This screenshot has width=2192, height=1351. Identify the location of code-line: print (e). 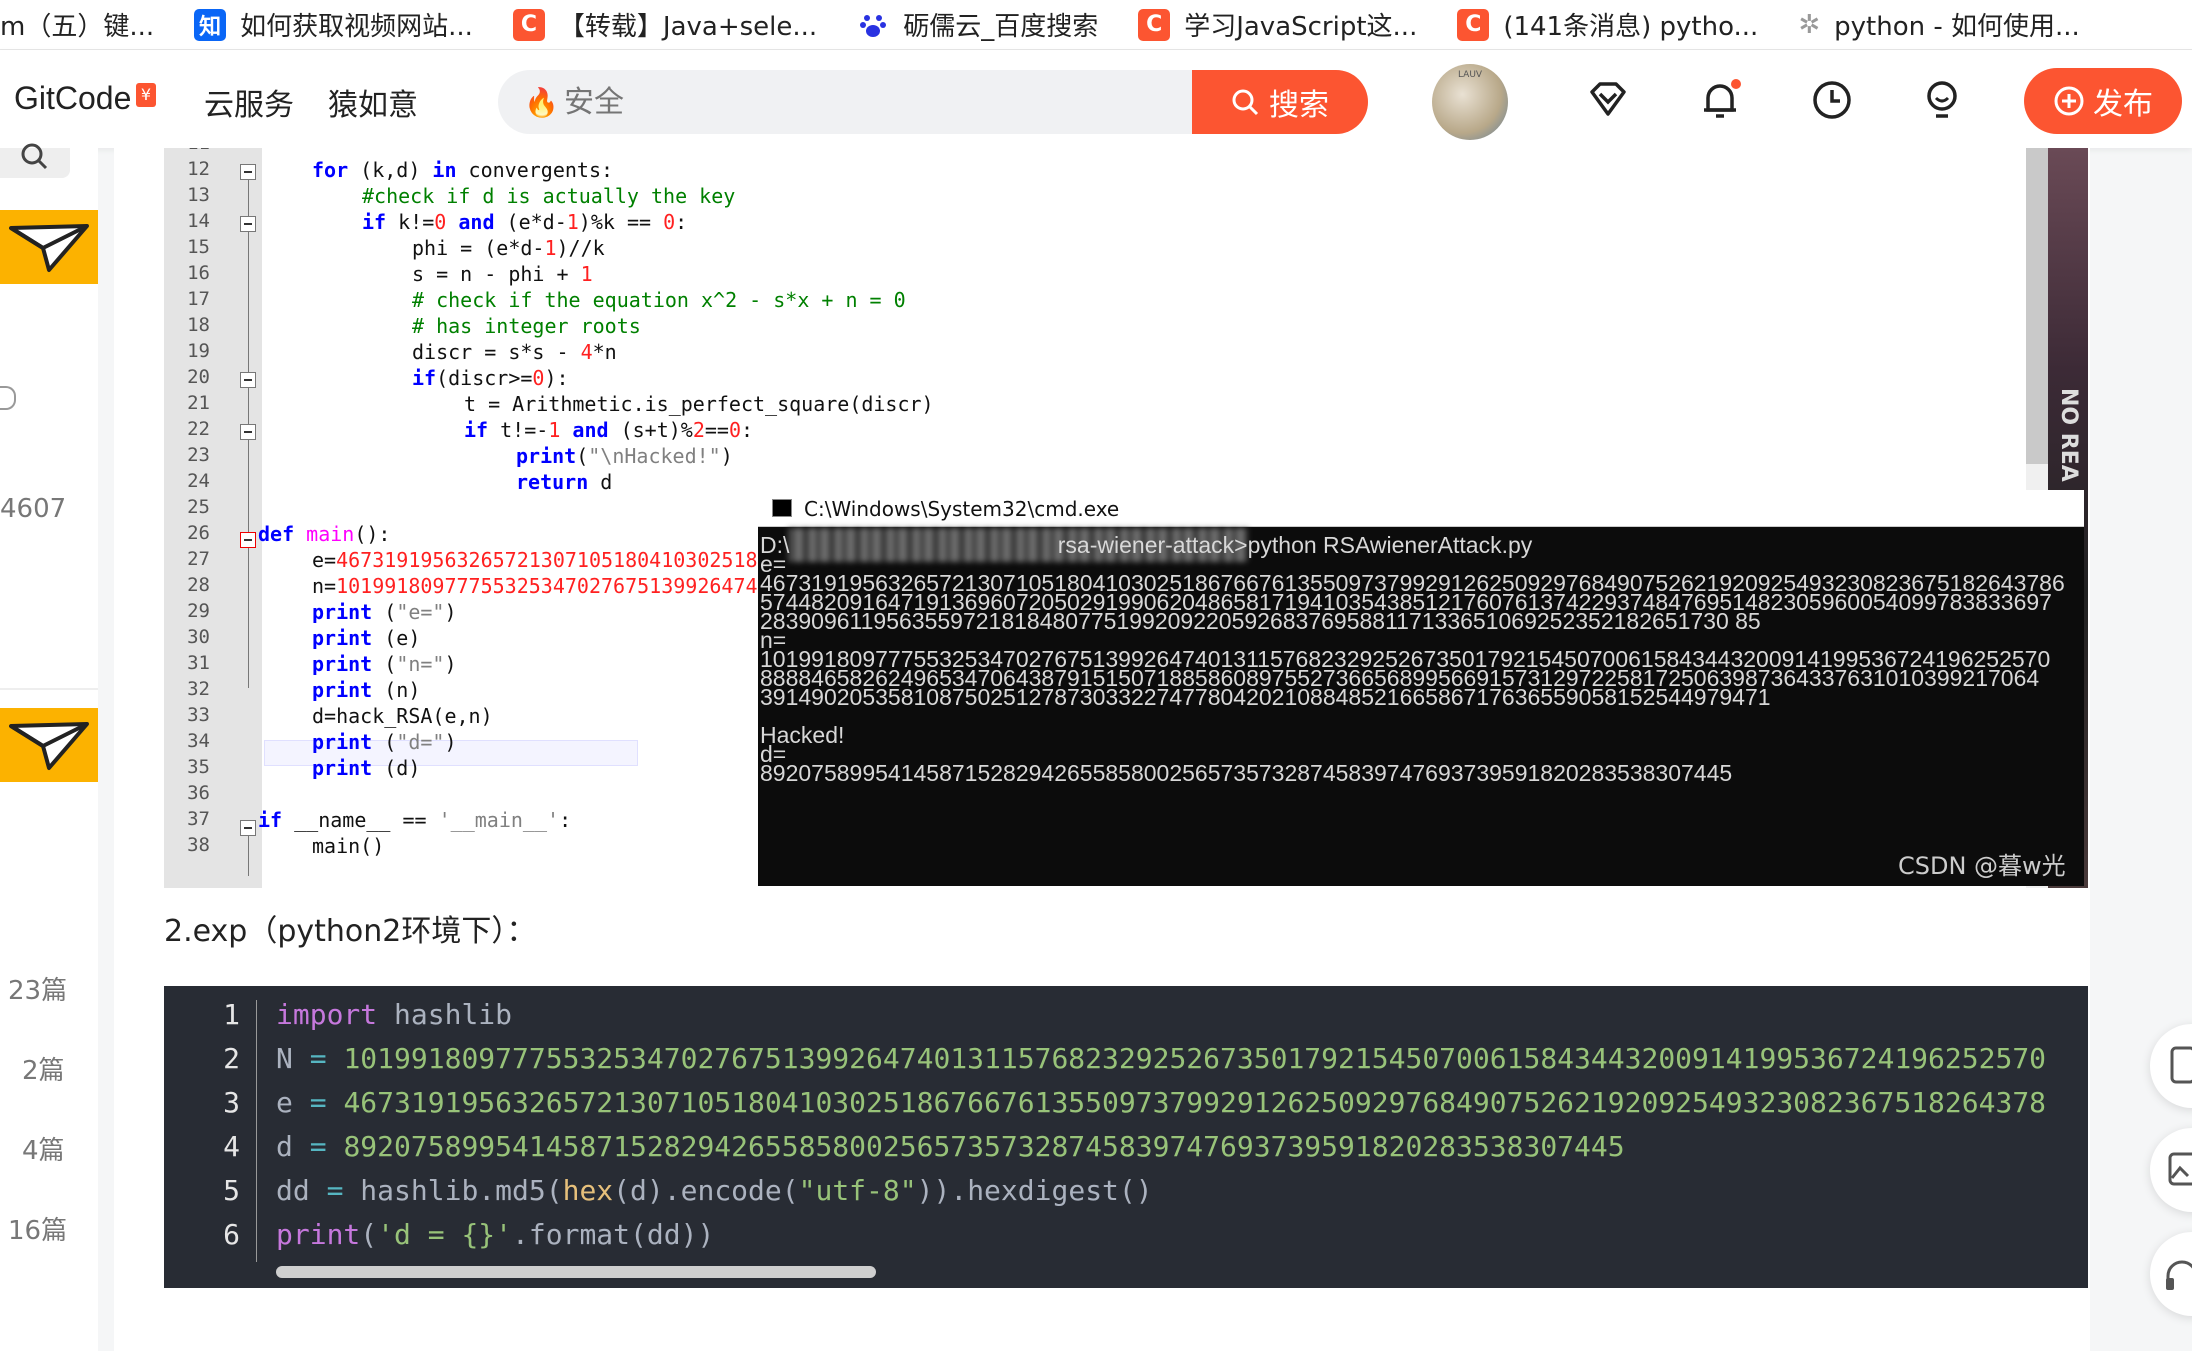
(366, 638).